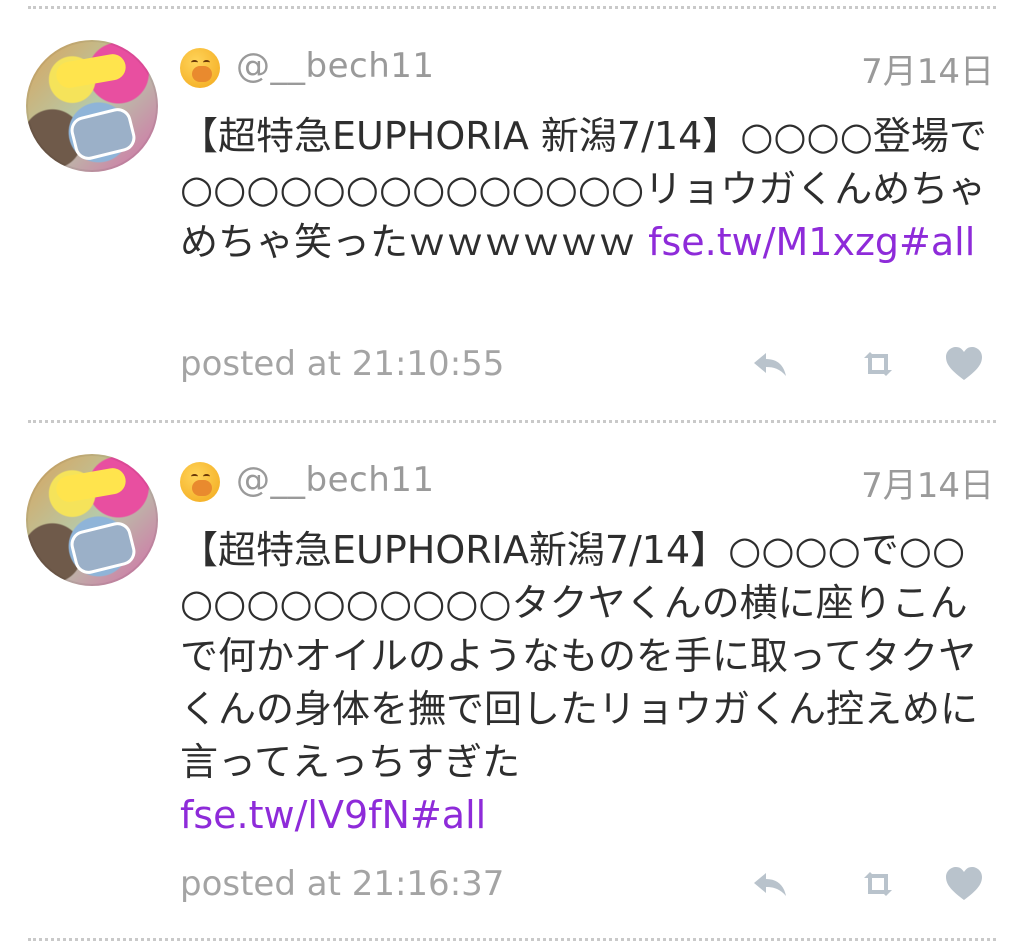 The image size is (1024, 947). I want to click on divider-bottom, so click(512, 939).